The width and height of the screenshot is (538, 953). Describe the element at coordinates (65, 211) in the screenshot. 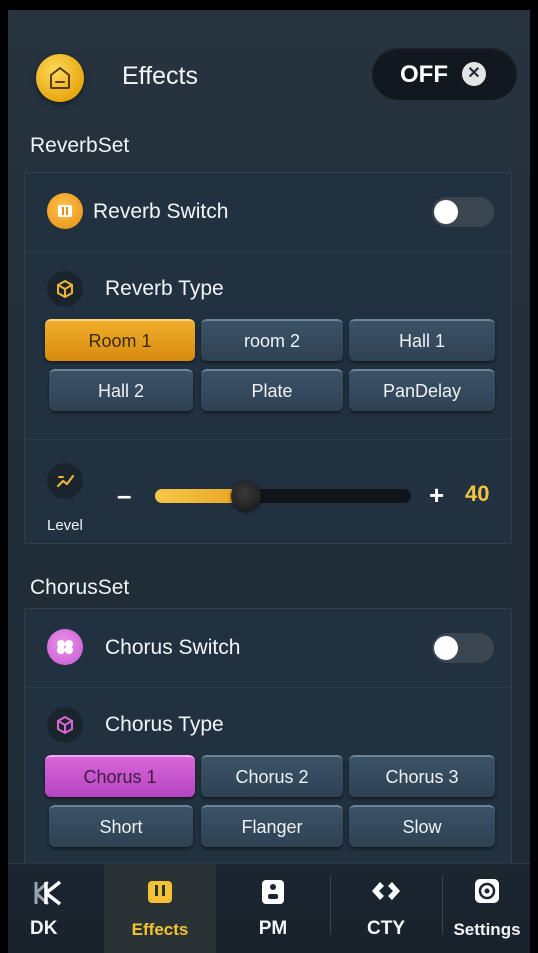

I see `reverb-icon` at that location.